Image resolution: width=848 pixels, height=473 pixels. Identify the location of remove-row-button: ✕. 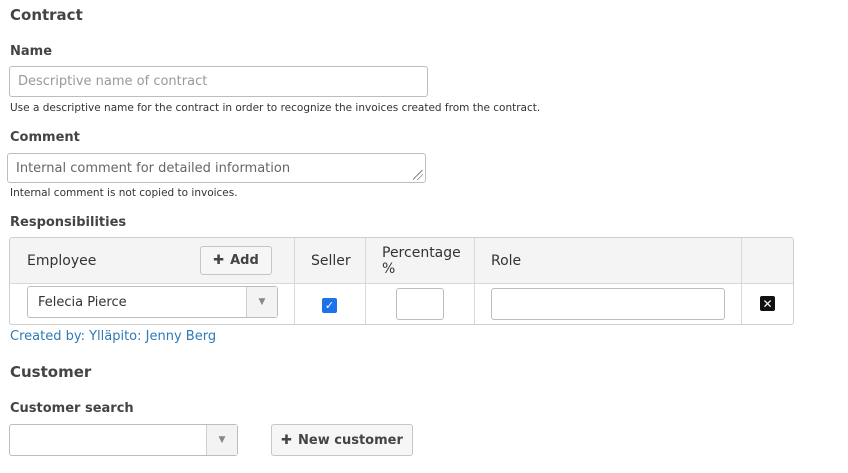
(767, 303).